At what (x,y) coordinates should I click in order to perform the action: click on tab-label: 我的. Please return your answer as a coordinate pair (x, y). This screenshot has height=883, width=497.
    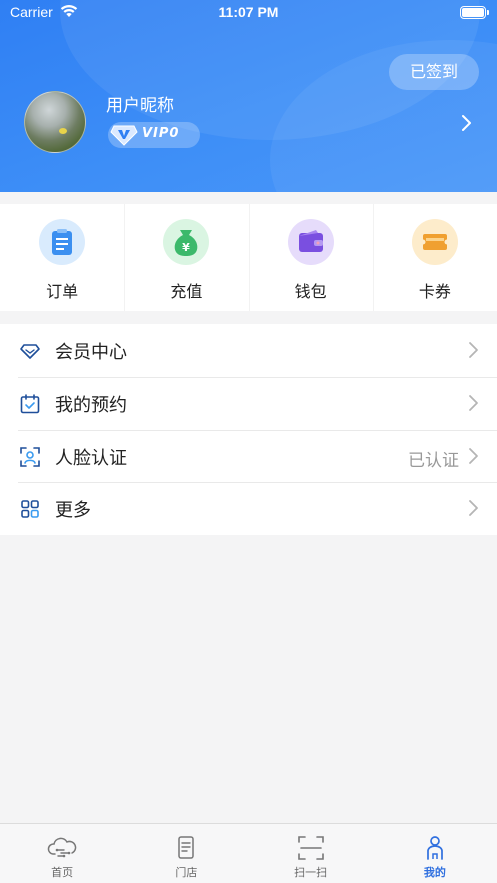
    Looking at the image, I should click on (434, 872).